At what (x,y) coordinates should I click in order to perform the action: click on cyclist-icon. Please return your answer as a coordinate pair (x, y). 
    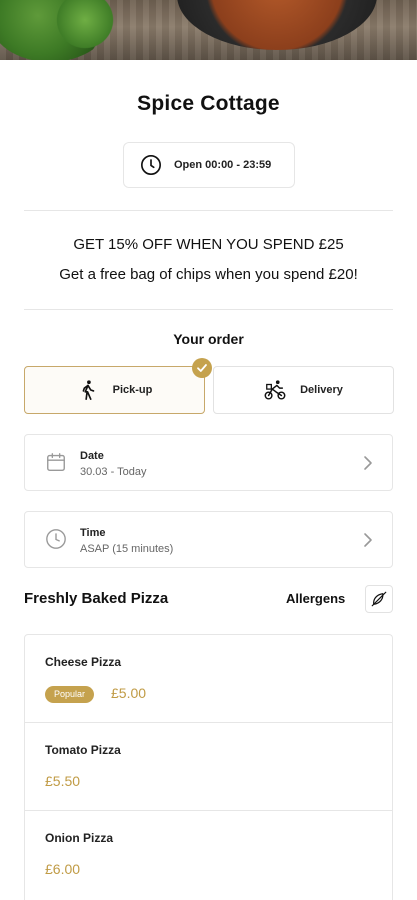
    Looking at the image, I should click on (275, 390).